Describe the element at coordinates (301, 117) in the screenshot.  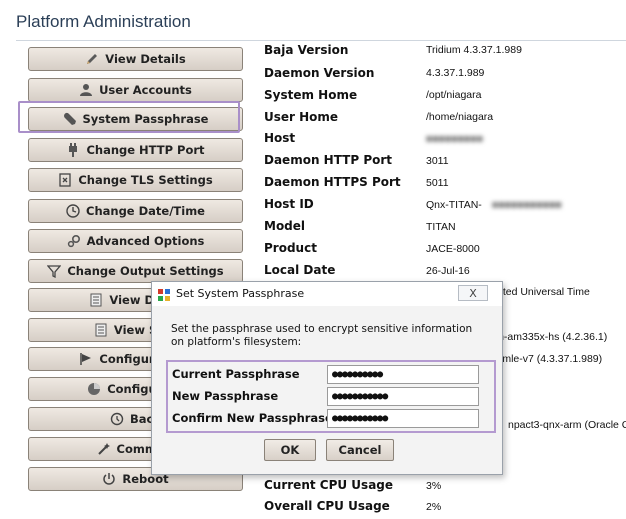
I see `property-key: User Home` at that location.